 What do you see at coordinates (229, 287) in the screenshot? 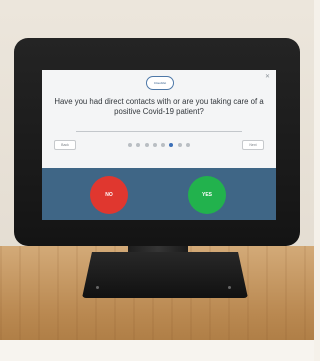
I see `base-bolt-right` at bounding box center [229, 287].